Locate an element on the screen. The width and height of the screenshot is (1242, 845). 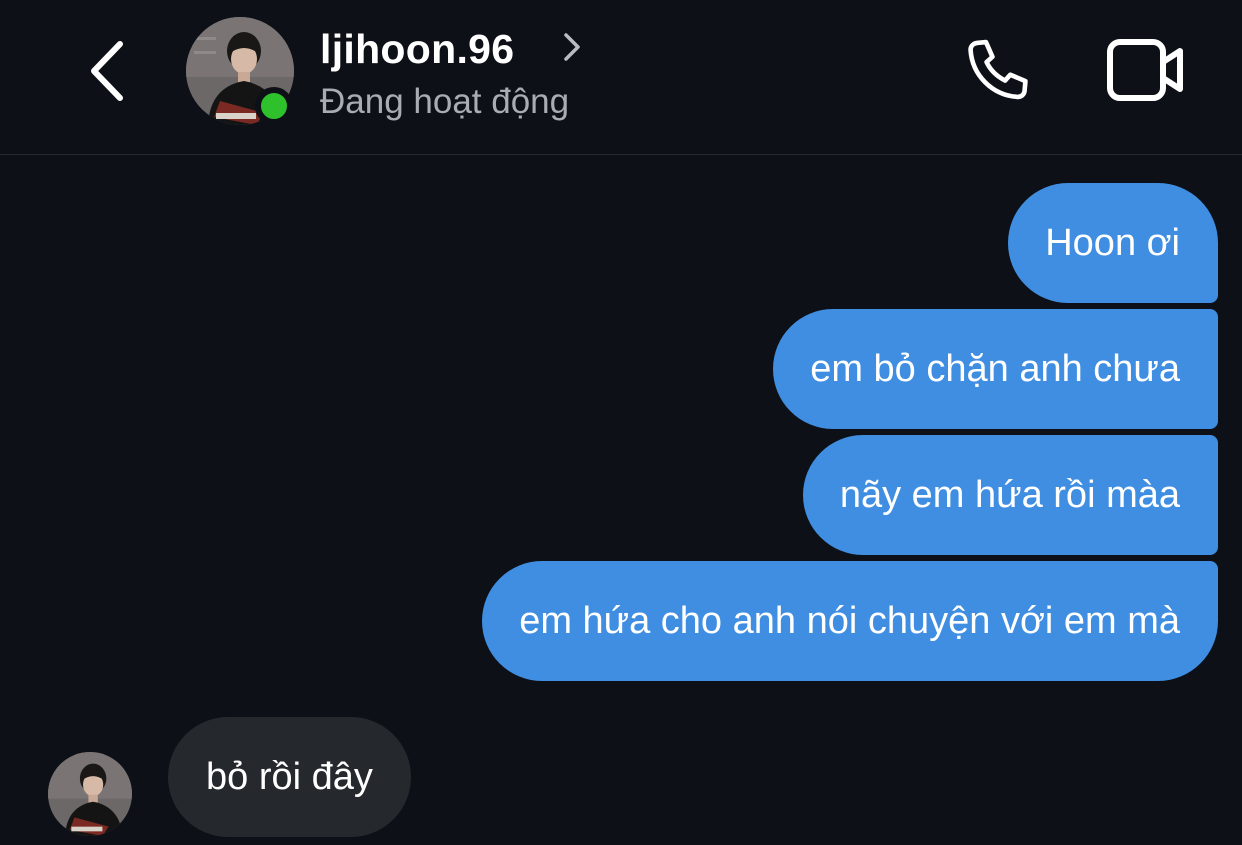
outgoing-message: em bỏ chặn anh chưa is located at coordinates (995, 369).